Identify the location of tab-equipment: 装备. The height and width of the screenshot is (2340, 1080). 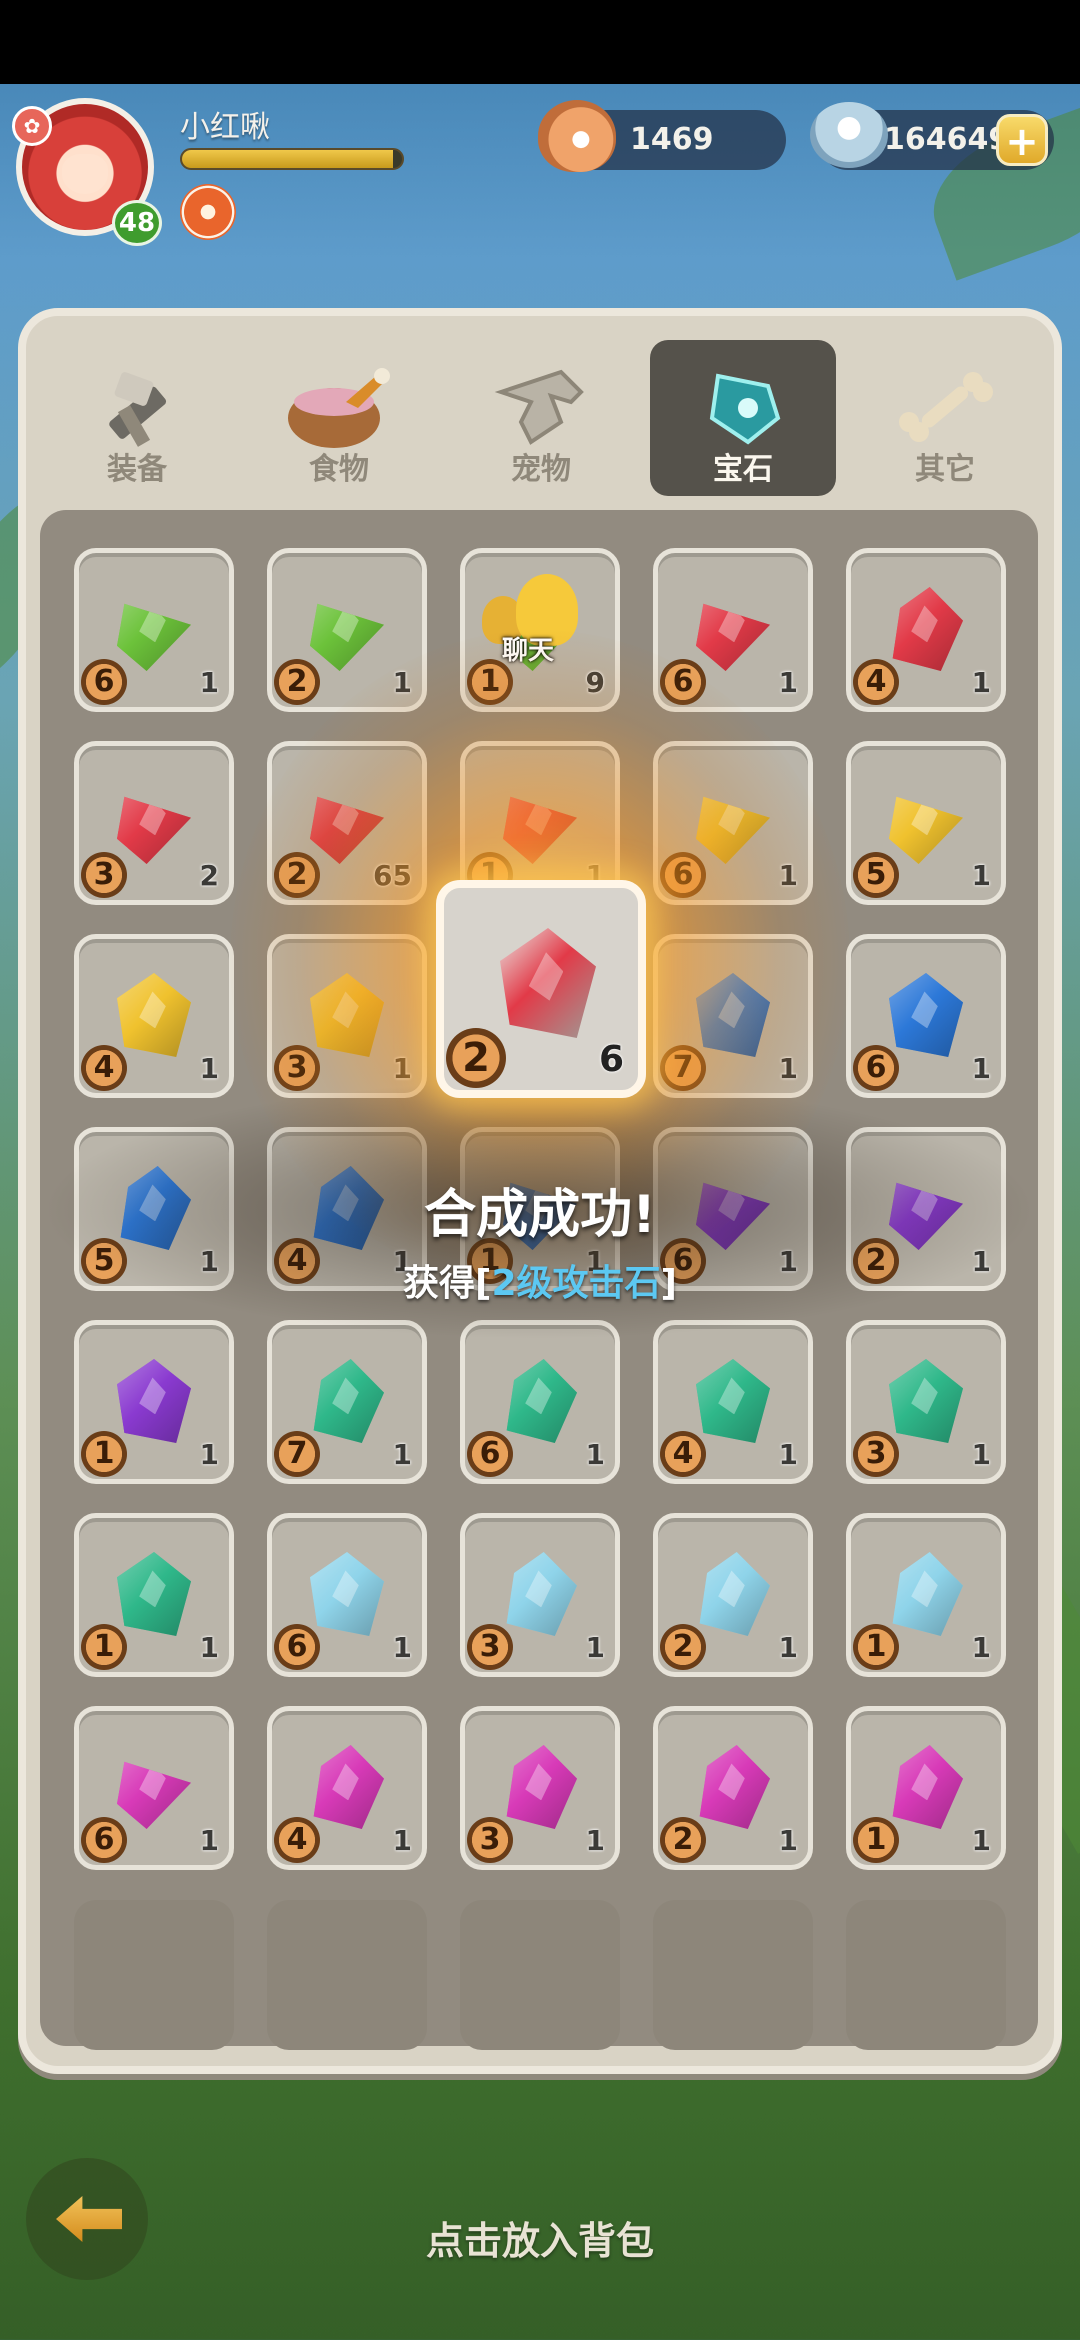
(137, 418).